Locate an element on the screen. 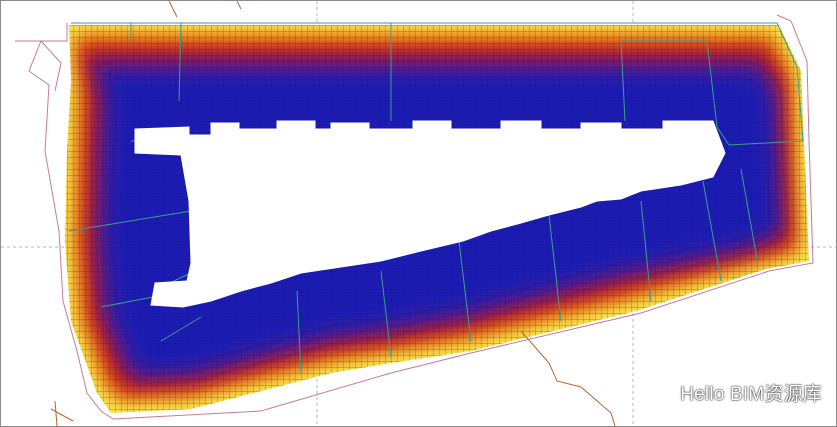 The height and width of the screenshot is (427, 837). wechat-icon is located at coordinates (662, 392).